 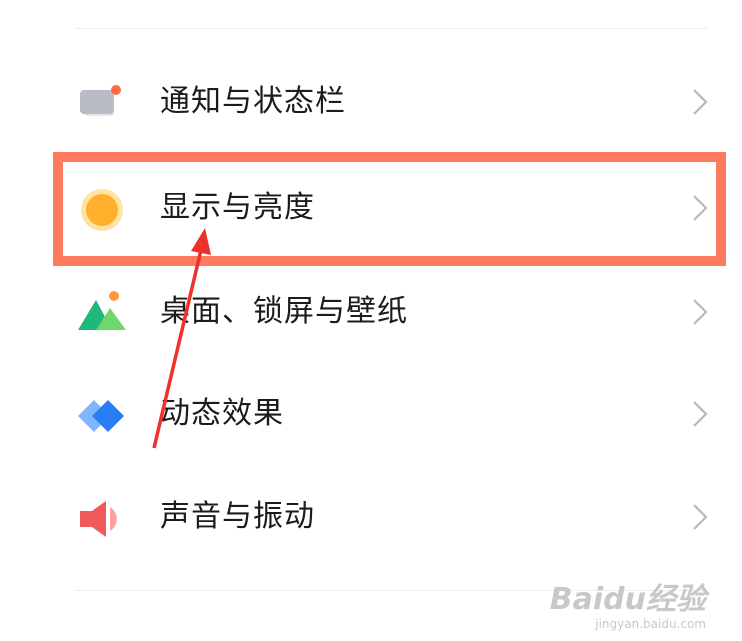 What do you see at coordinates (284, 311) in the screenshot?
I see `settings-item-label: 桌面、锁屏与壁纸` at bounding box center [284, 311].